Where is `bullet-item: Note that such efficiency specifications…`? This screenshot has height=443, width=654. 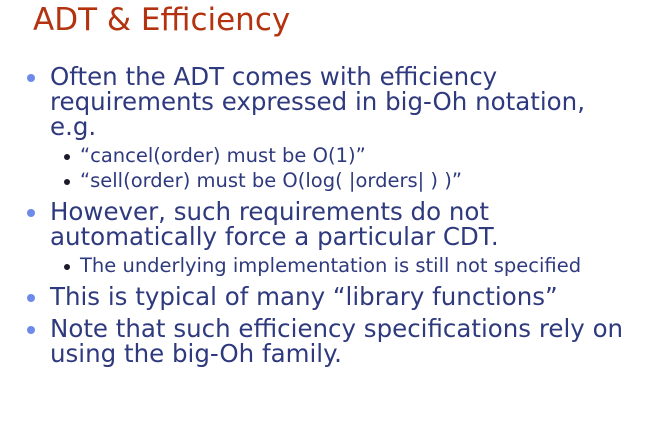
bullet-item: Note that such efficiency specifications… is located at coordinates (315, 341).